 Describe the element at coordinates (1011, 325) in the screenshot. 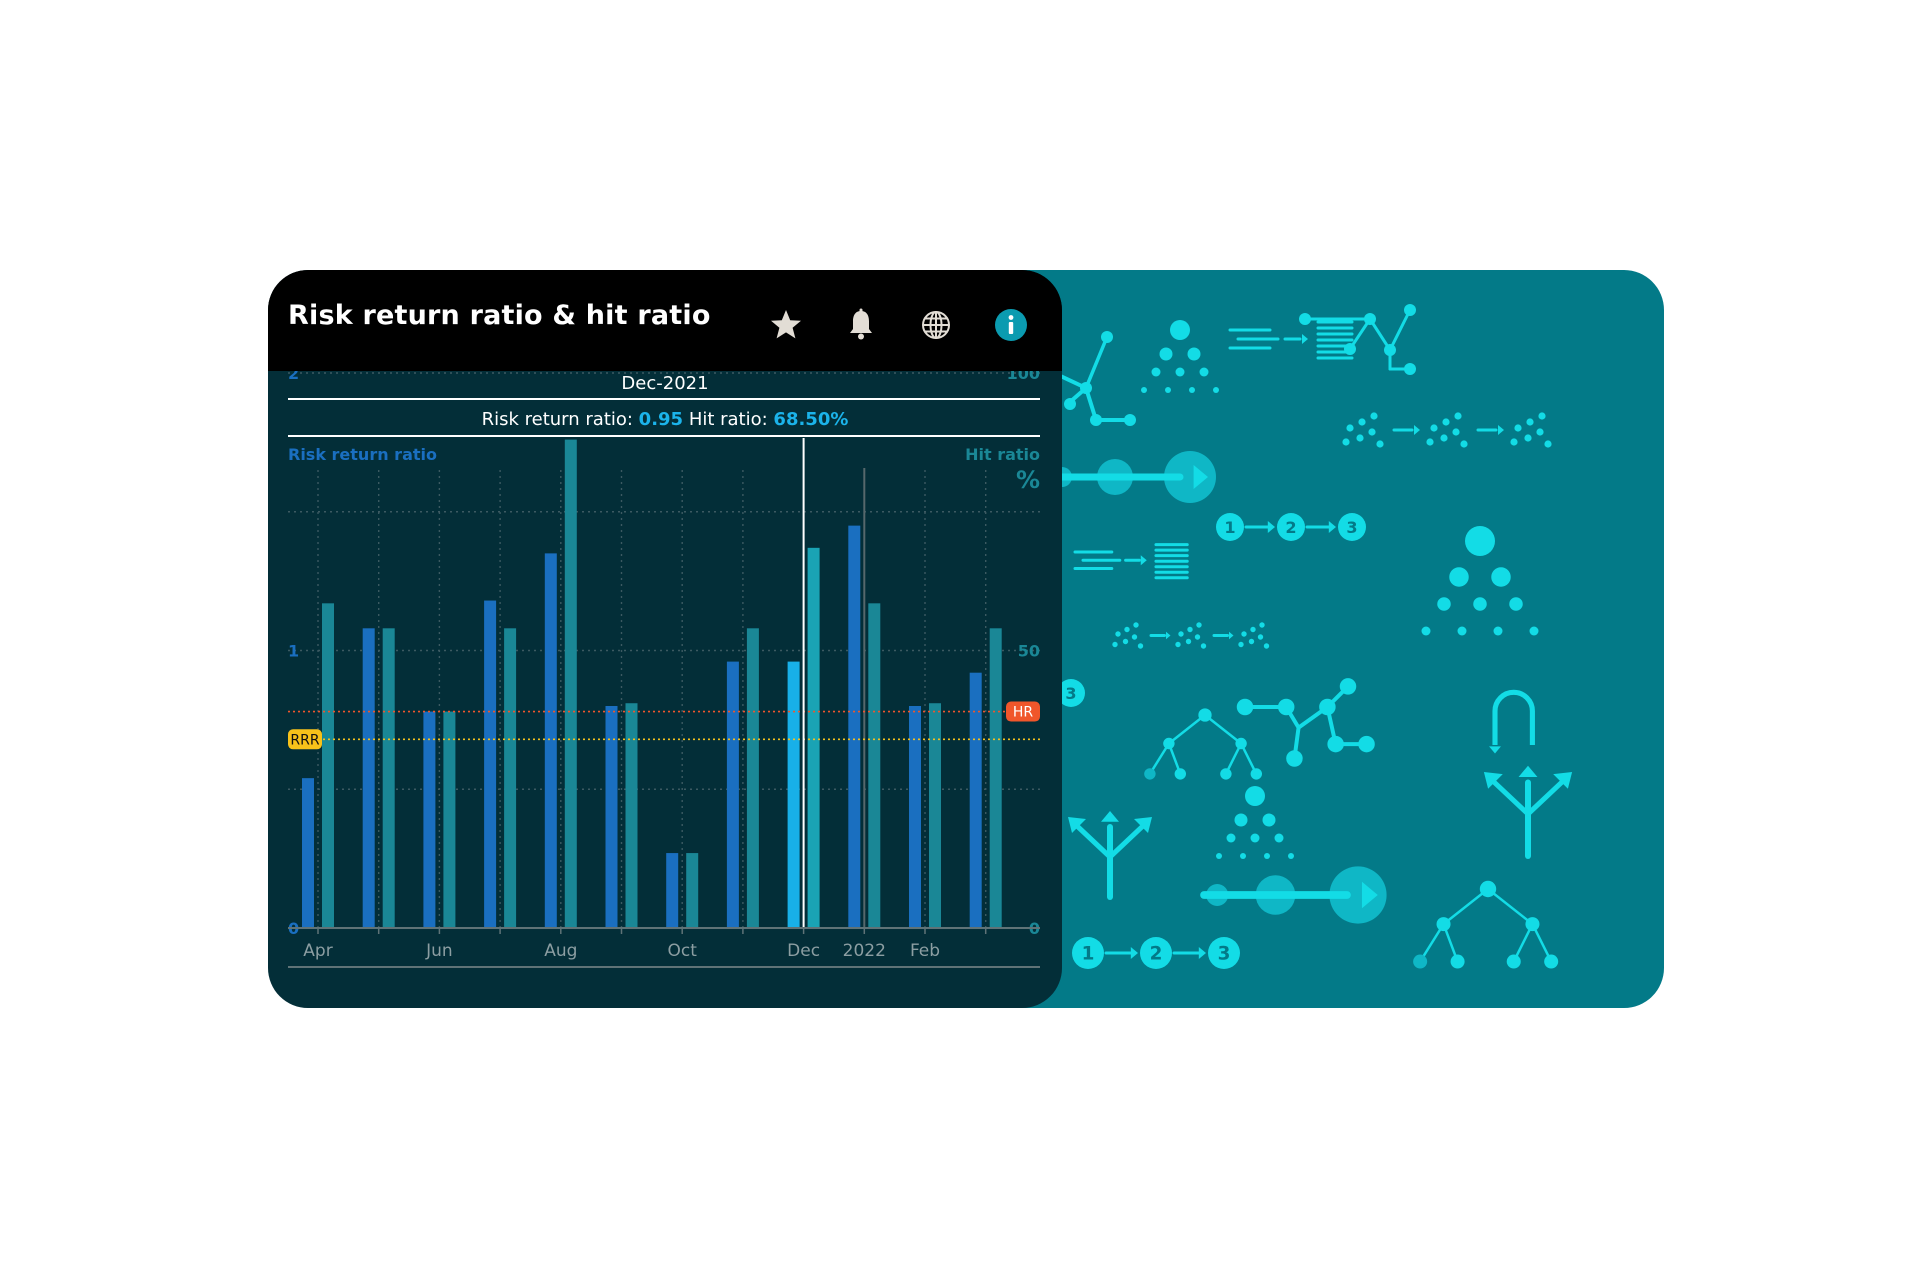

I see `info-icon` at that location.